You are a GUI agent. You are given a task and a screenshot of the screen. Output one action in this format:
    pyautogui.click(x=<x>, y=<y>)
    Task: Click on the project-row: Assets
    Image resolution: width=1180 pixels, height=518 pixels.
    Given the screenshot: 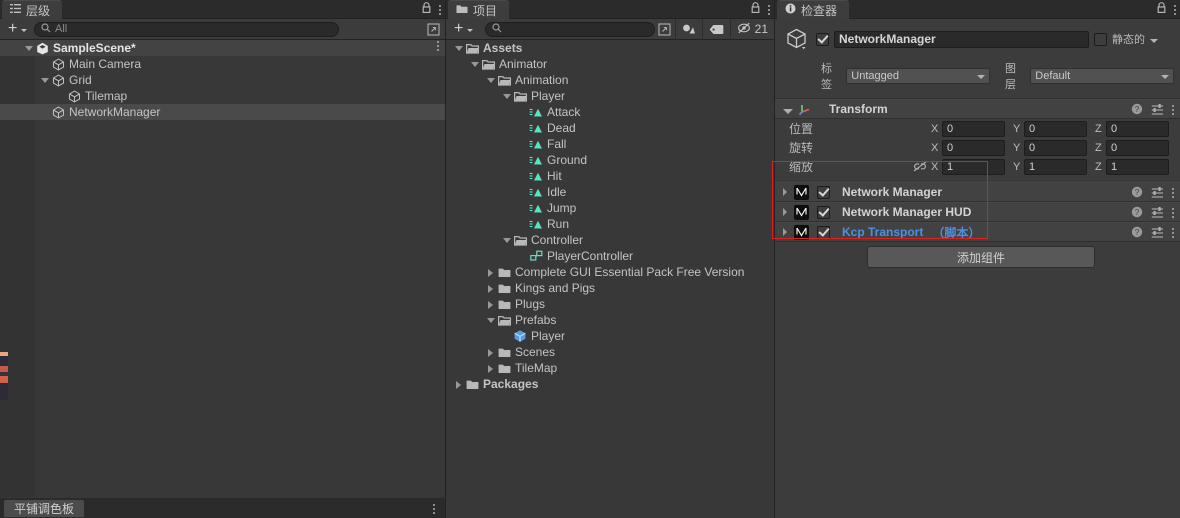 What is the action you would take?
    pyautogui.click(x=610, y=48)
    